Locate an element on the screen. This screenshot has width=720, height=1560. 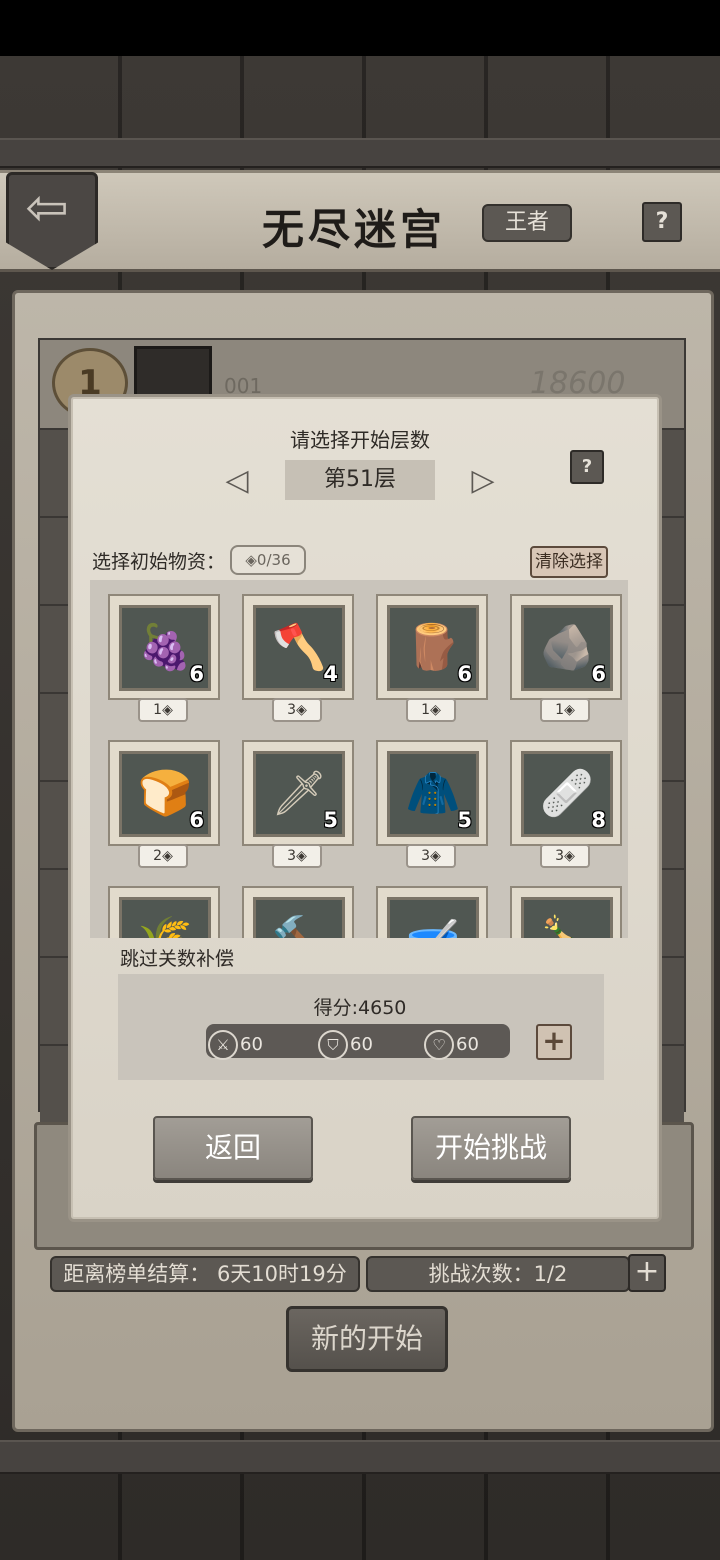
rank-tier-badge: 王者 is located at coordinates (527, 223).